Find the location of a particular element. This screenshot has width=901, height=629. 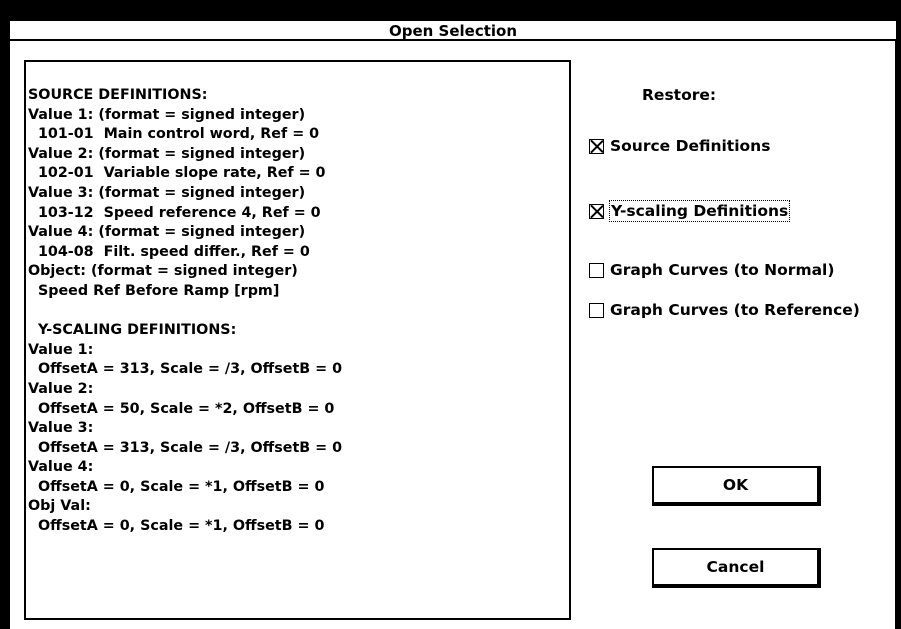

list-item: Value 1: (format = signed integer) is located at coordinates (167, 114).